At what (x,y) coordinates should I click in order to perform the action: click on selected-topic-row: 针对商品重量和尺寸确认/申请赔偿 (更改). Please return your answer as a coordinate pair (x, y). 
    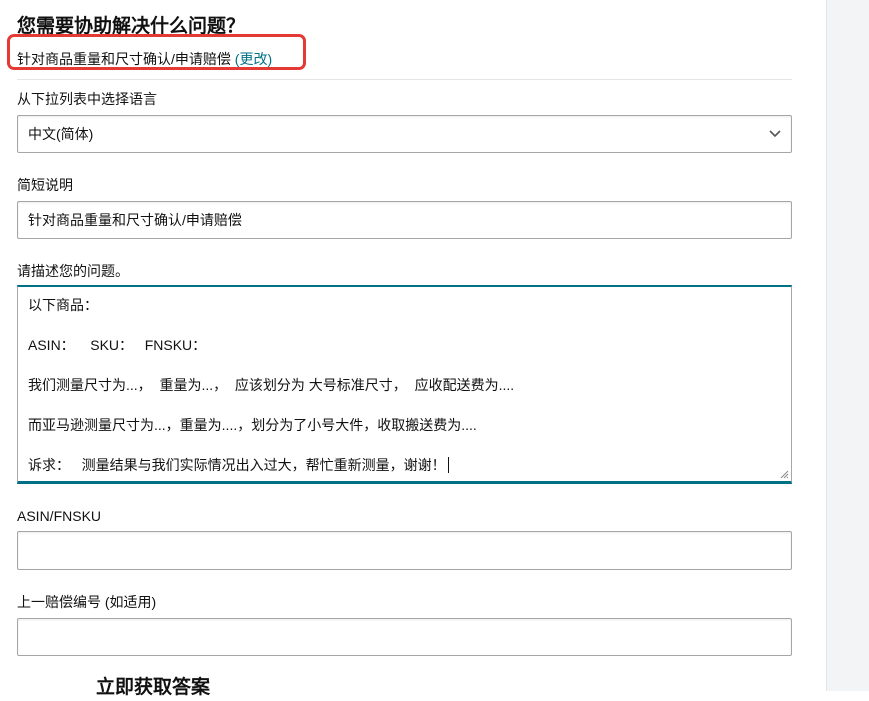
    Looking at the image, I should click on (144, 59).